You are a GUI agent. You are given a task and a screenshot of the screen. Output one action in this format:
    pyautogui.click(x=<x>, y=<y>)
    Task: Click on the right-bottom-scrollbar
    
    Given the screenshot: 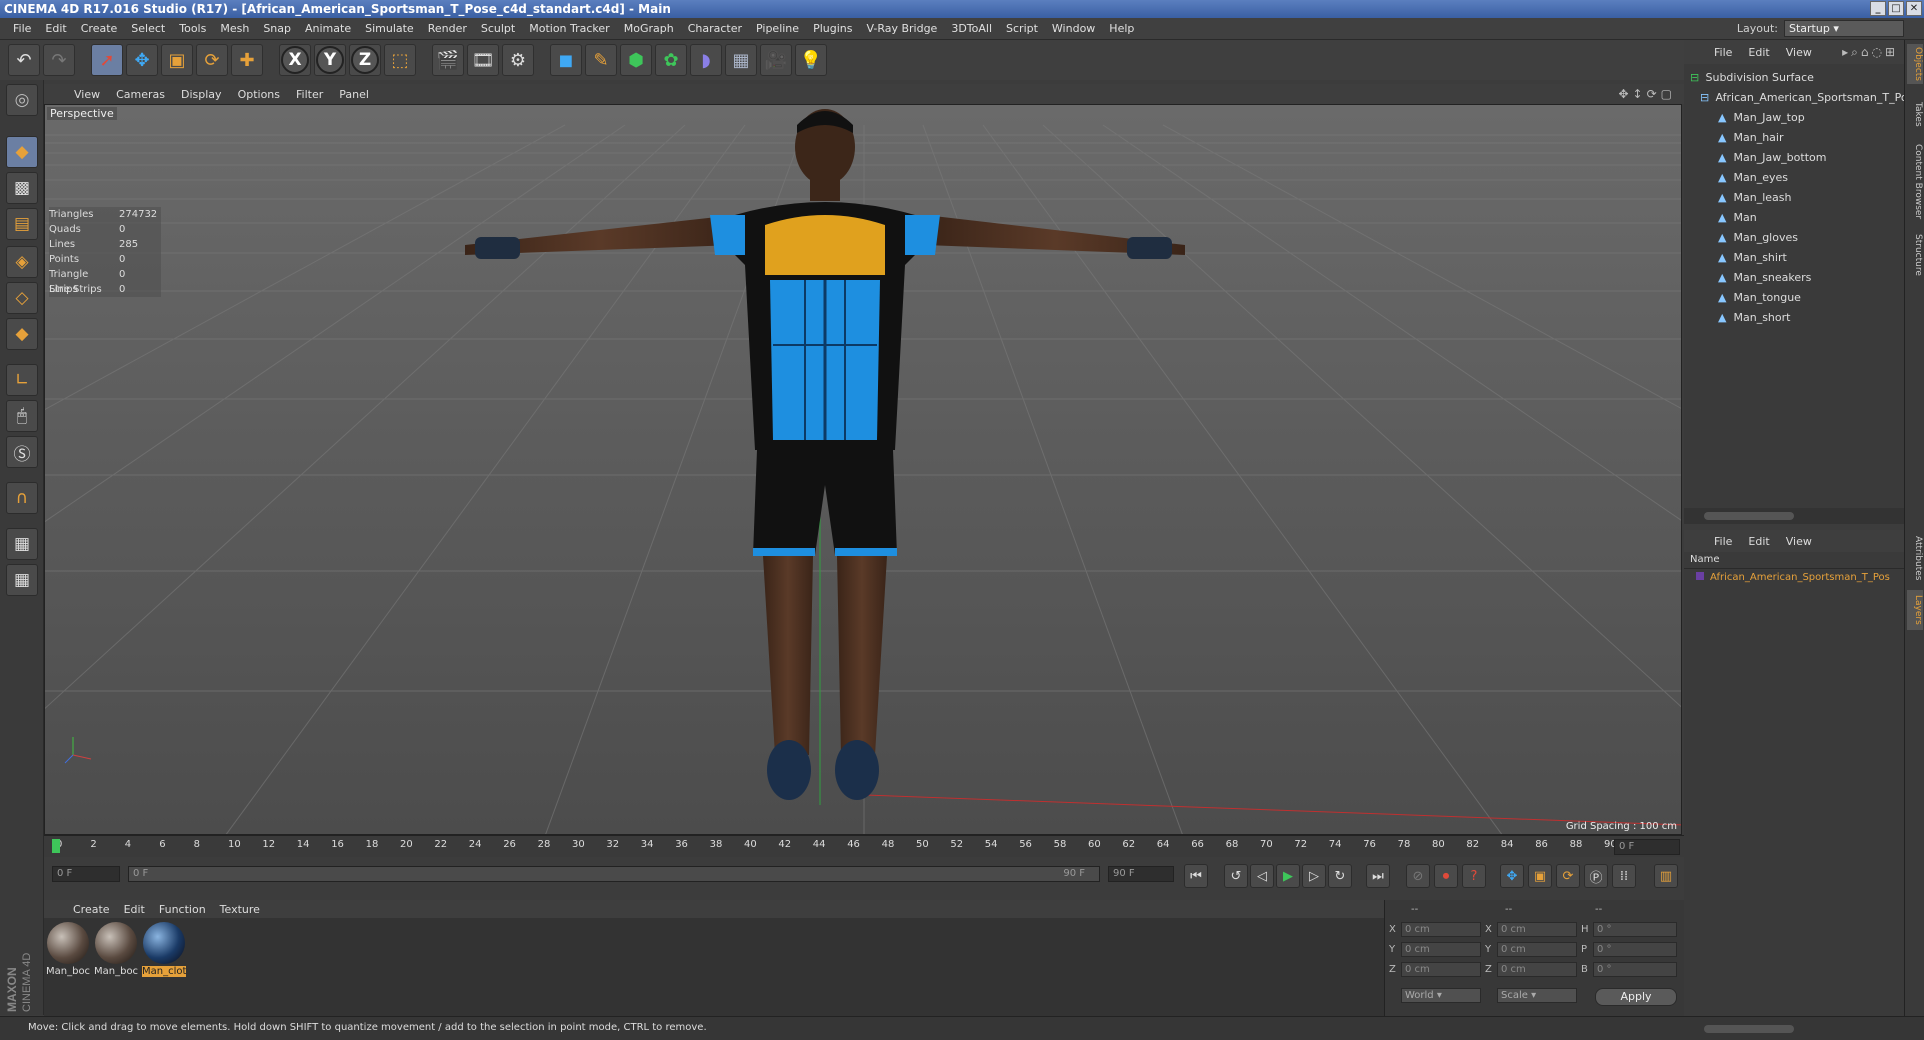 What is the action you would take?
    pyautogui.click(x=1804, y=1028)
    